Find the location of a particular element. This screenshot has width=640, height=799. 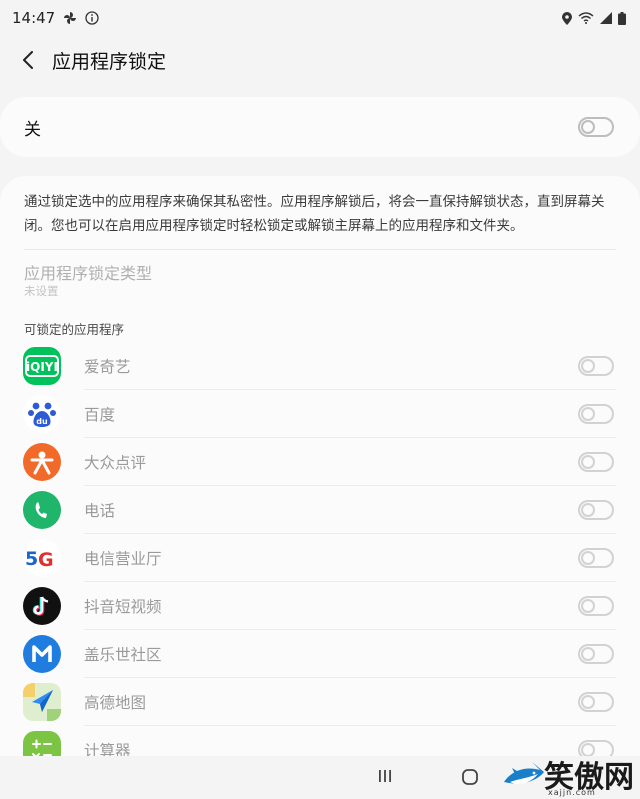

svg-text: G is located at coordinates (46, 559).